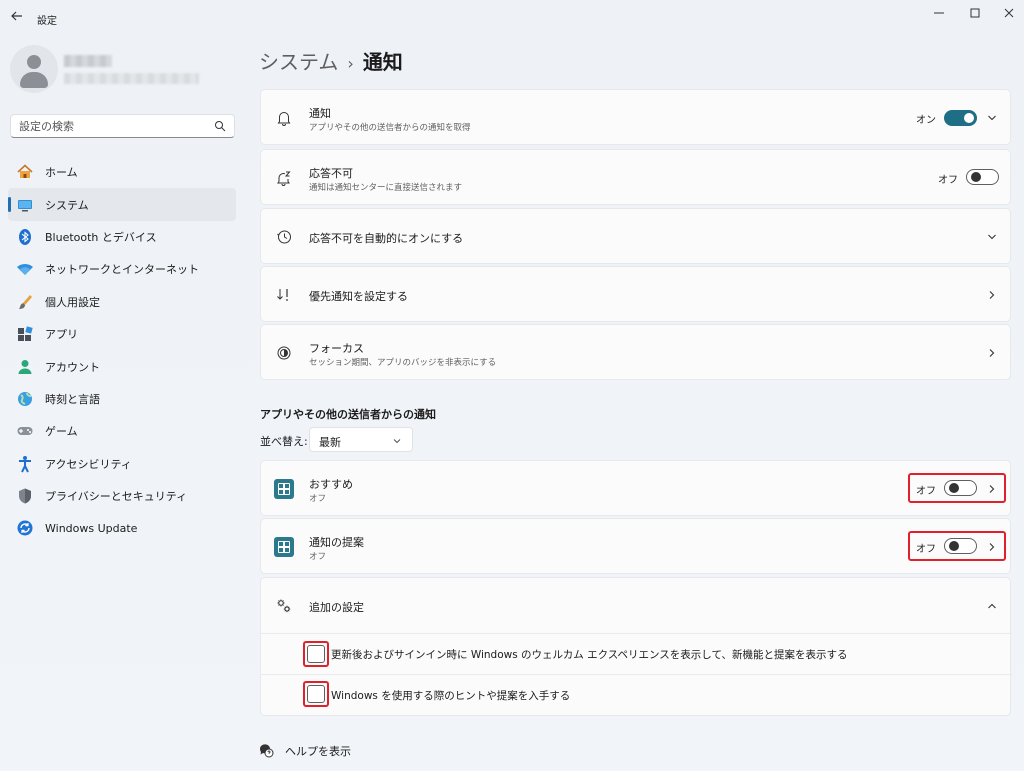 The height and width of the screenshot is (771, 1024). Describe the element at coordinates (992, 606) in the screenshot. I see `chevron-up-icon` at that location.